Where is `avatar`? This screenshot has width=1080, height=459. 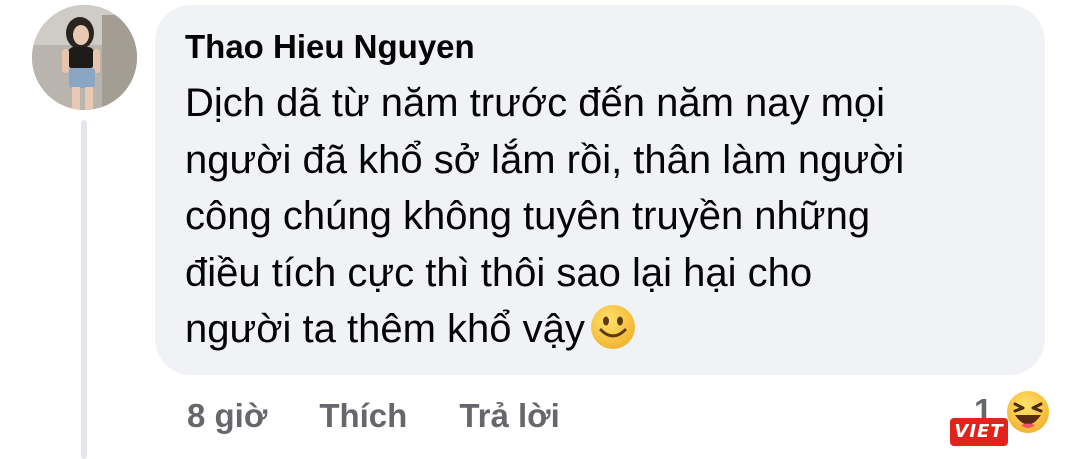 avatar is located at coordinates (84, 57).